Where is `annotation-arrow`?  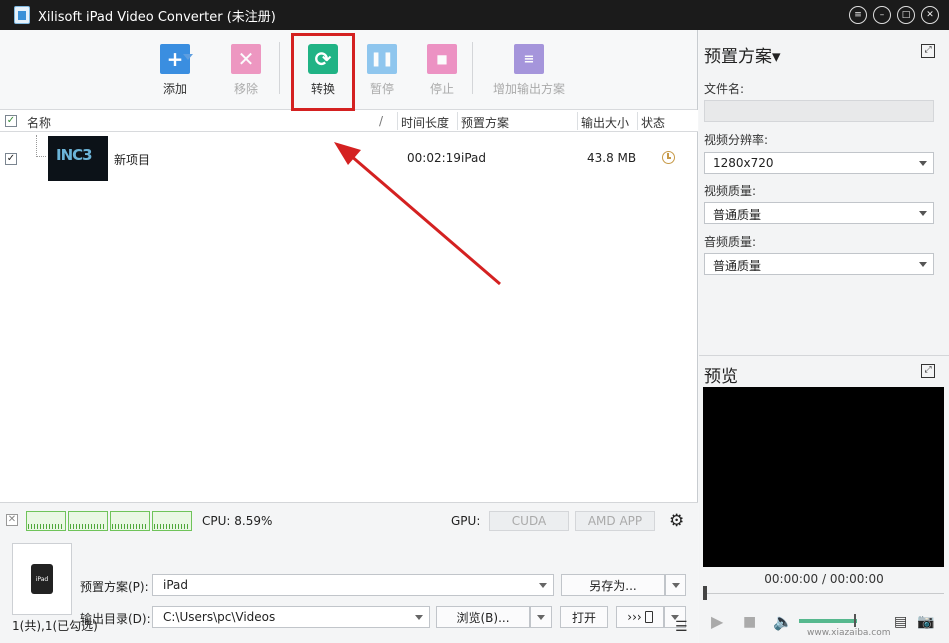
annotation-arrow is located at coordinates (417, 214).